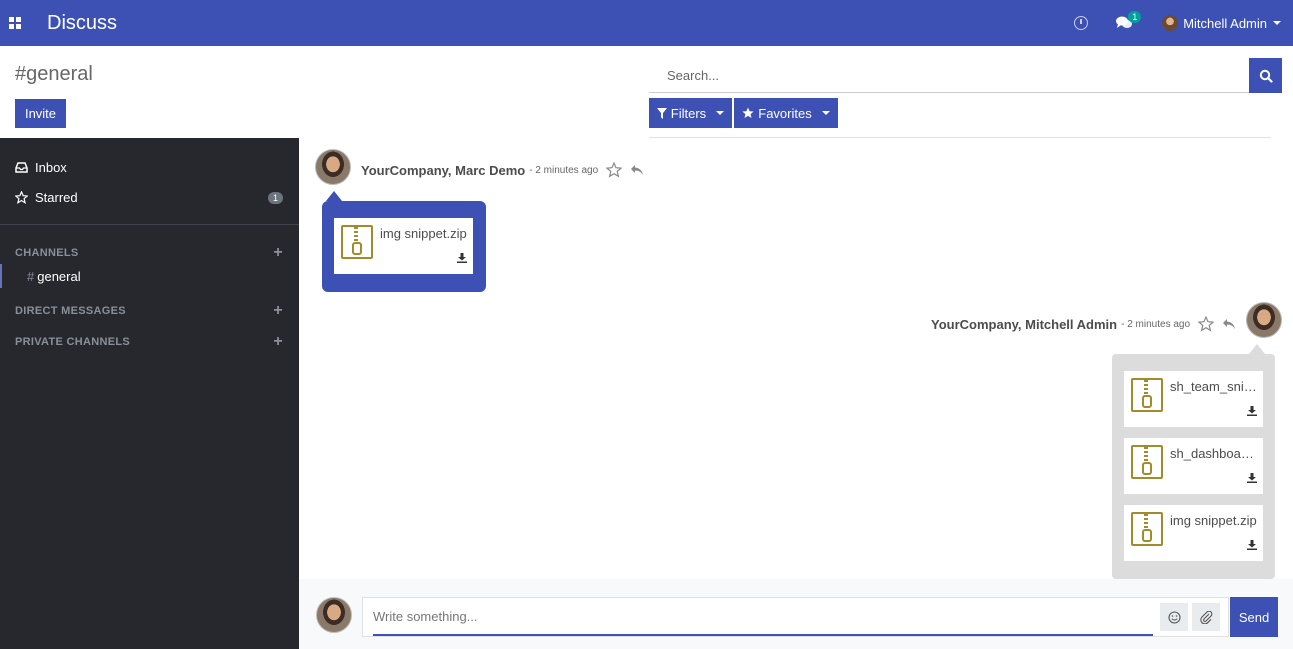 Image resolution: width=1293 pixels, height=649 pixels. What do you see at coordinates (70, 311) in the screenshot?
I see `section-label: DIRECT MESSAGES` at bounding box center [70, 311].